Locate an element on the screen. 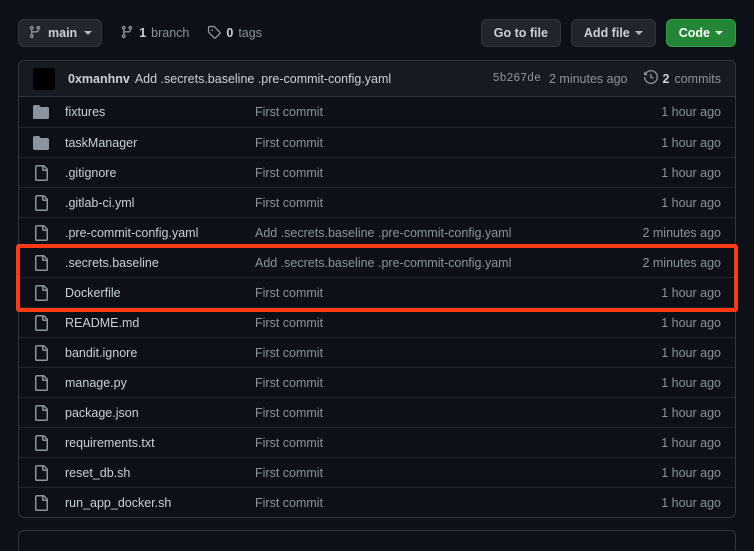  table-row: run_app_docker.sh First commit 1 hour ago is located at coordinates (377, 502).